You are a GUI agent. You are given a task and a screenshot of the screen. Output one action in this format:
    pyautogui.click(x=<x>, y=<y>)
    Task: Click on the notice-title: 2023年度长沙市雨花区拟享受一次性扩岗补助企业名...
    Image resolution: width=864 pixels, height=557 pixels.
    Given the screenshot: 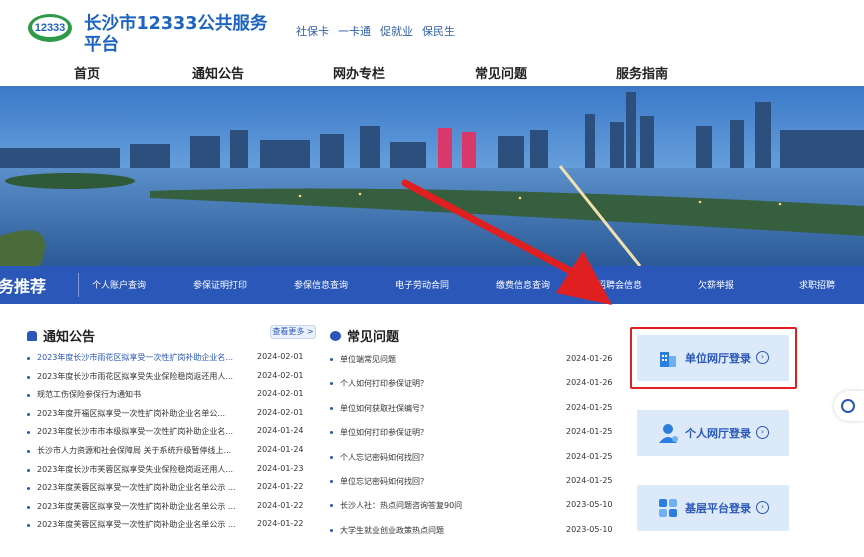 What is the action you would take?
    pyautogui.click(x=135, y=357)
    